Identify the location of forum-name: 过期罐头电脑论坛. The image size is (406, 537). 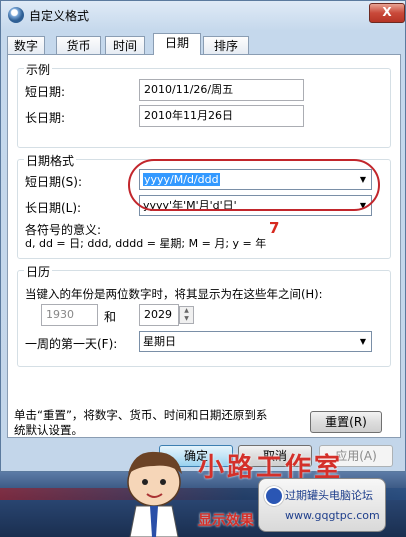
(329, 495).